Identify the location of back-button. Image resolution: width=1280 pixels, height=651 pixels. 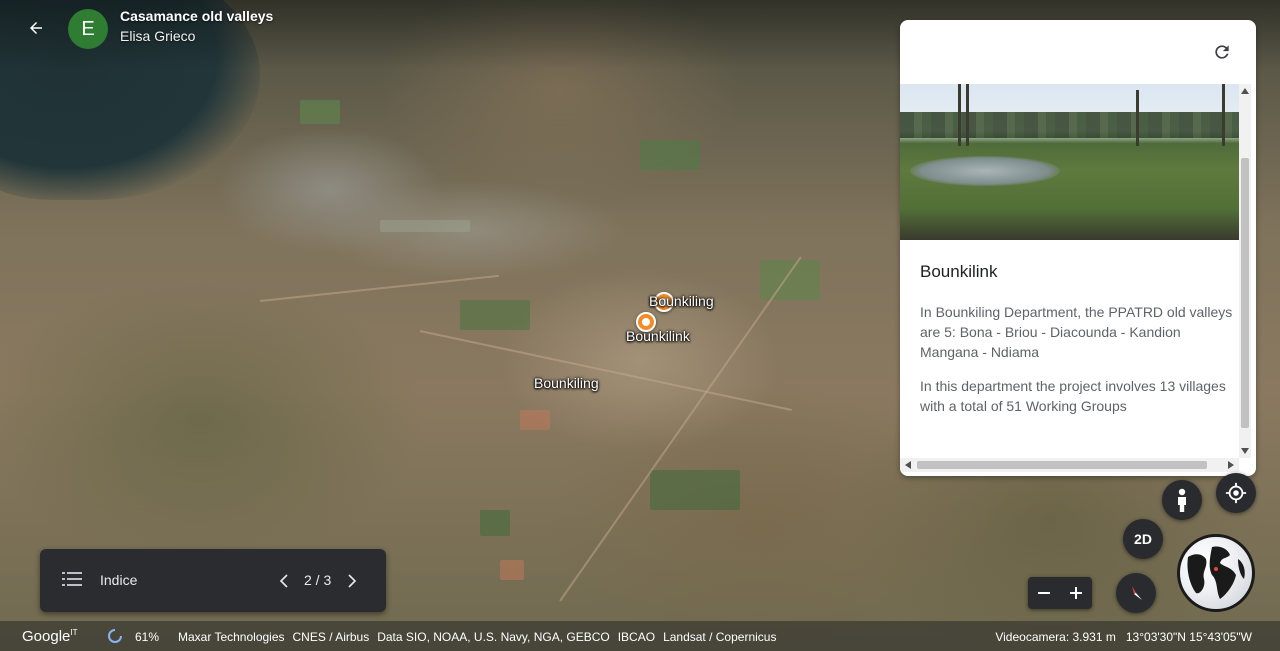
(36, 28).